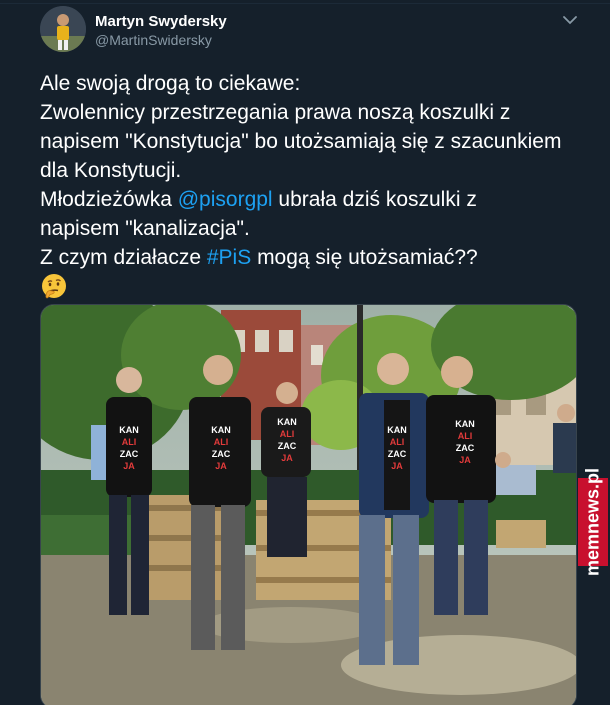 This screenshot has width=610, height=705. Describe the element at coordinates (161, 40) in the screenshot. I see `author-handle: @MartinSwidersky` at that location.